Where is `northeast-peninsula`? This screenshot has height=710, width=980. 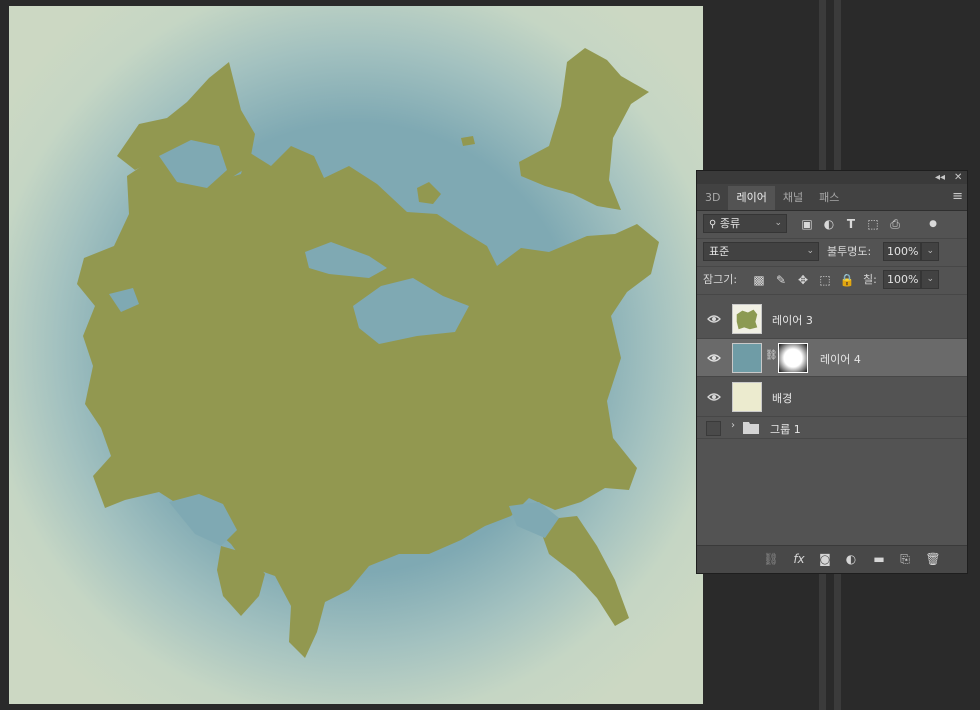
northeast-peninsula is located at coordinates (584, 129).